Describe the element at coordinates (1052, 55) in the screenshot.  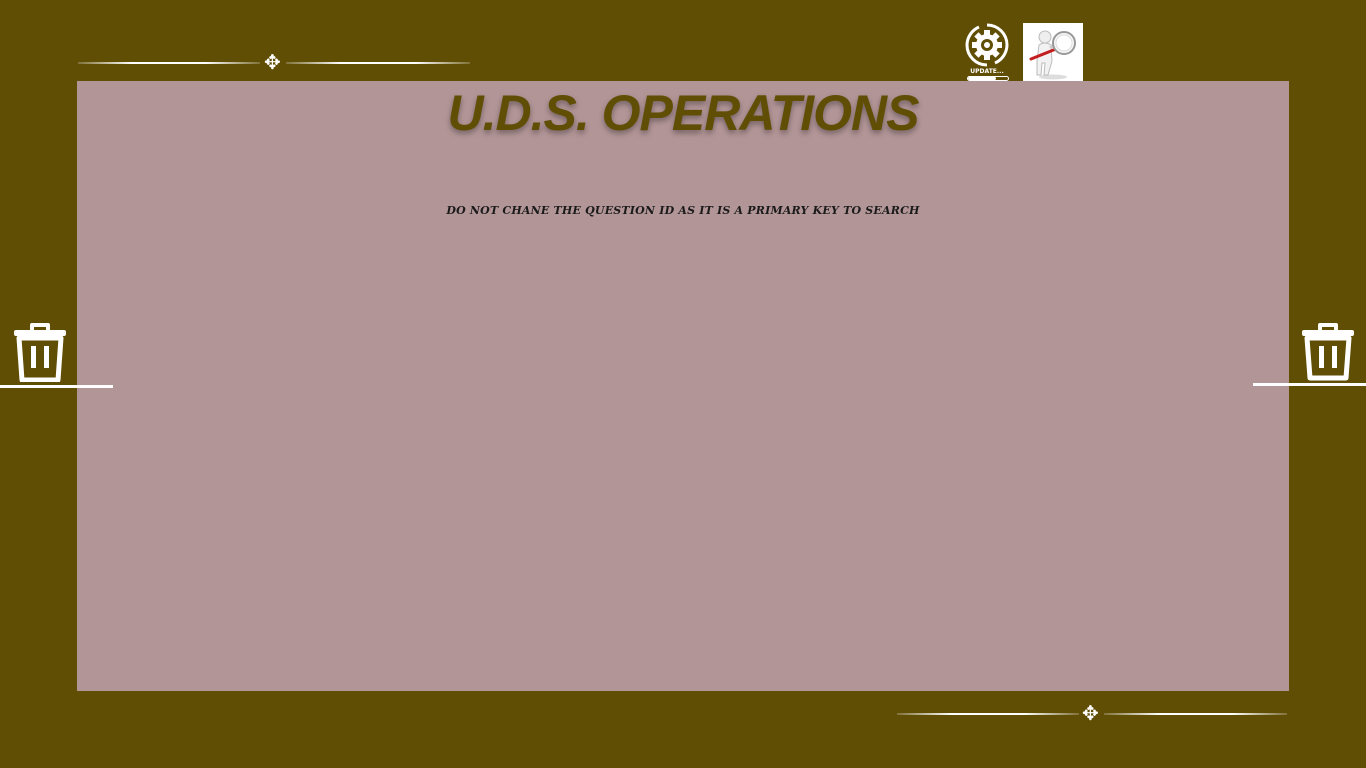
I see `magnifier-figure-icon` at that location.